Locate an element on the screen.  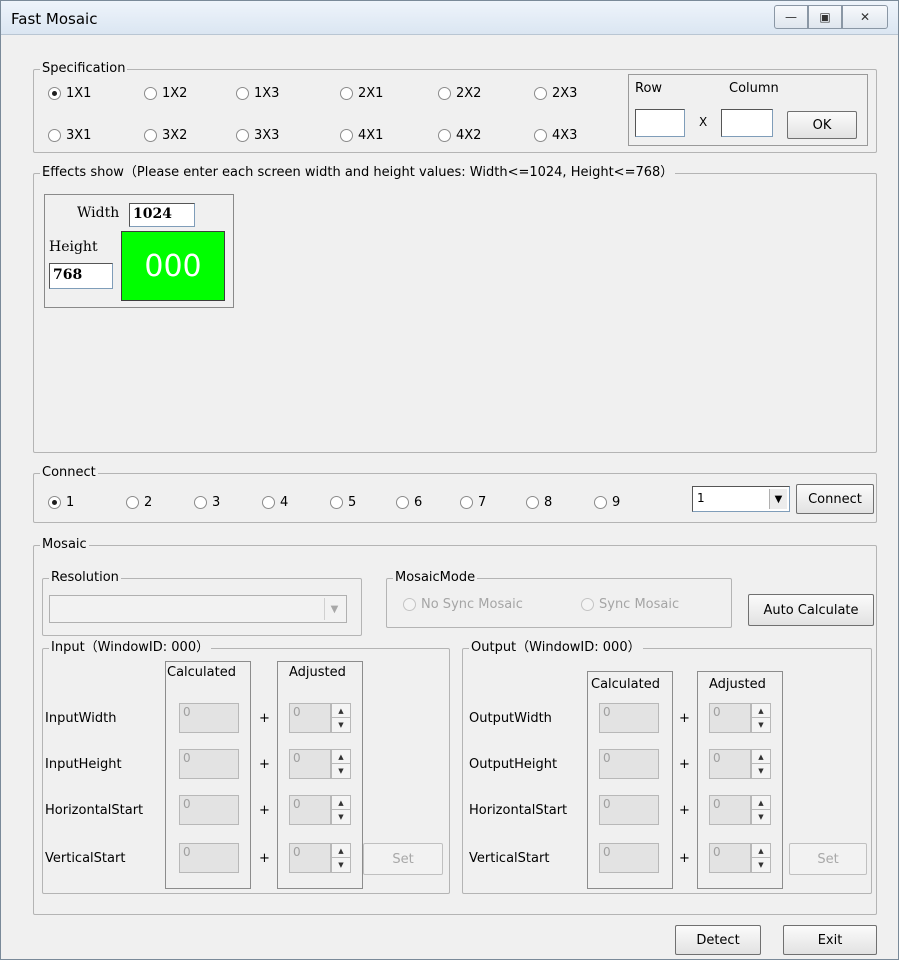
input-legend: Input（WindowID: 000） is located at coordinates (130, 648).